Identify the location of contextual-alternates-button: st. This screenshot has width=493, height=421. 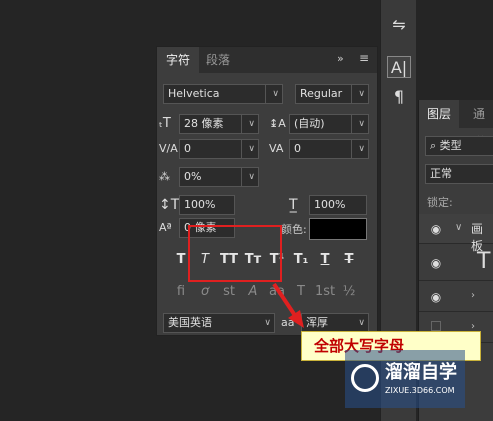
(229, 292).